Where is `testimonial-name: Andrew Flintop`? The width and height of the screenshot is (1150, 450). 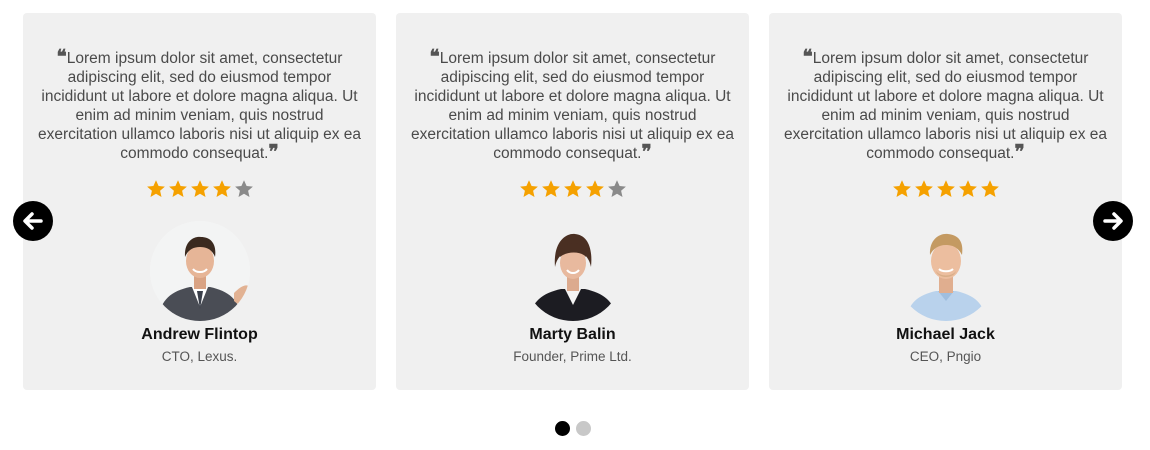 testimonial-name: Andrew Flintop is located at coordinates (199, 334).